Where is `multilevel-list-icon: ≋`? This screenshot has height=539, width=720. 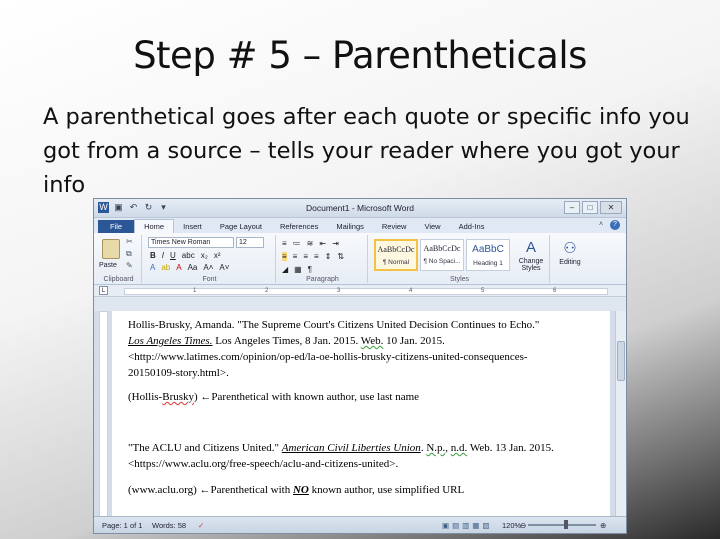
multilevel-list-icon: ≋ is located at coordinates (310, 243).